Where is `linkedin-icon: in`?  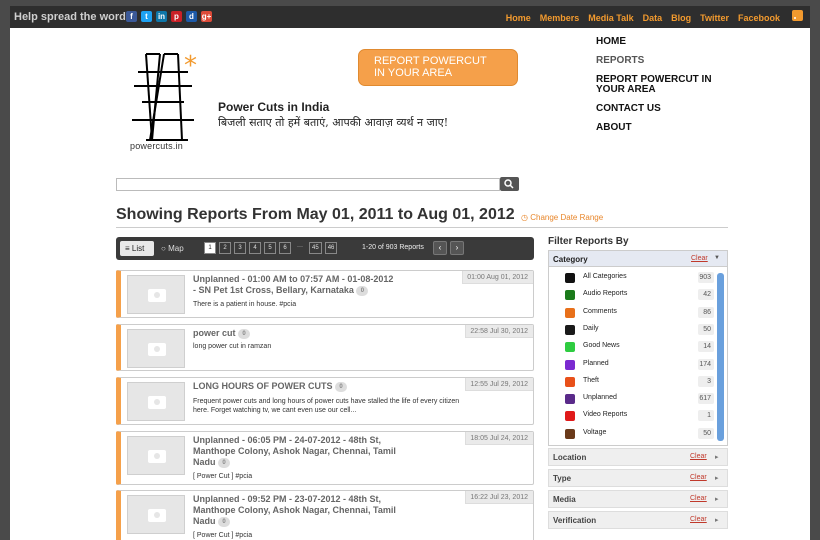 linkedin-icon: in is located at coordinates (161, 16).